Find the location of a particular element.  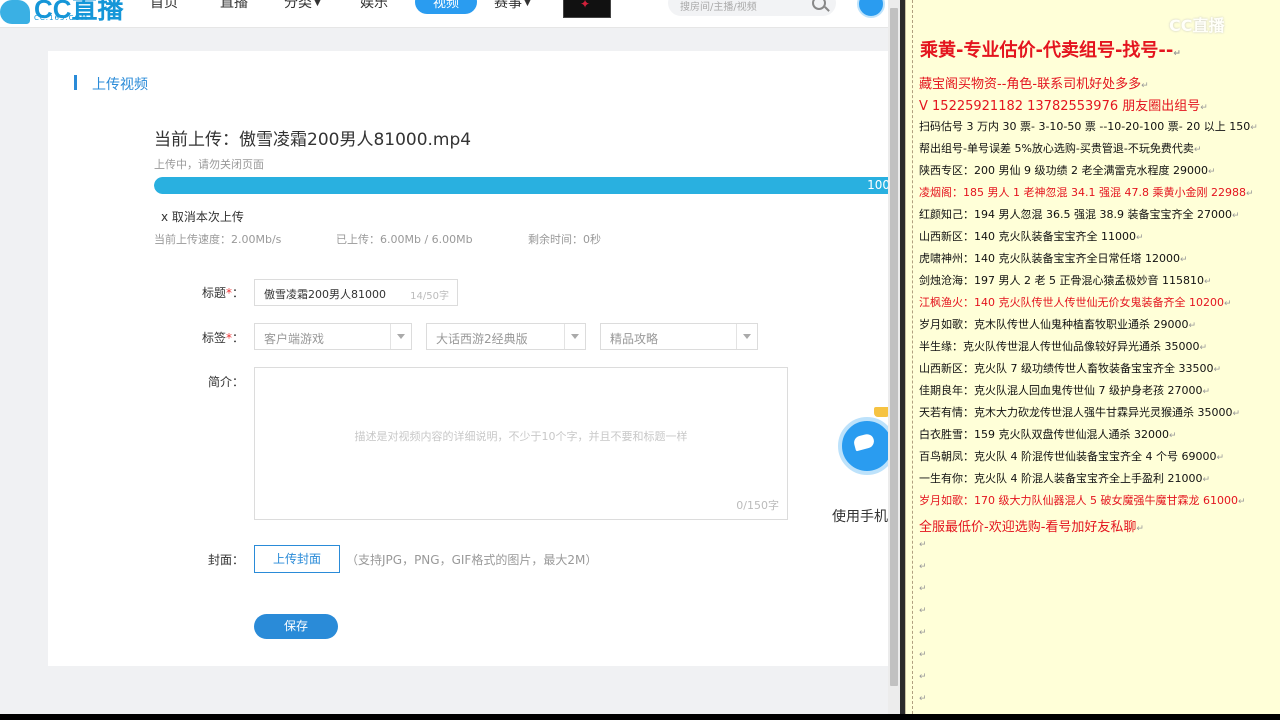

nav-events: 赛事 ▼ is located at coordinates (512, 6).